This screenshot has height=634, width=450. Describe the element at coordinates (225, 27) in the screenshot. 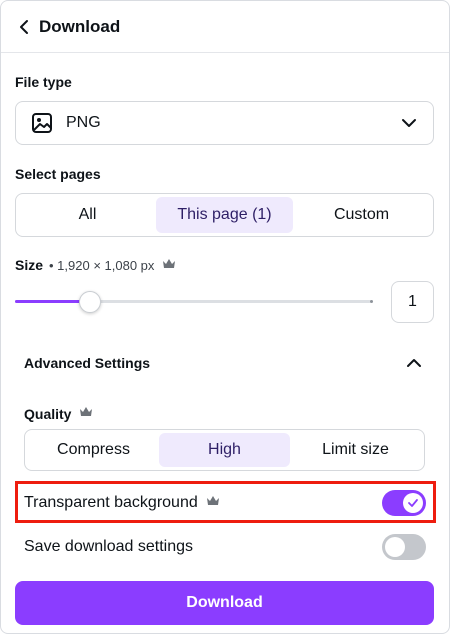

I see `panel-header: Download` at that location.